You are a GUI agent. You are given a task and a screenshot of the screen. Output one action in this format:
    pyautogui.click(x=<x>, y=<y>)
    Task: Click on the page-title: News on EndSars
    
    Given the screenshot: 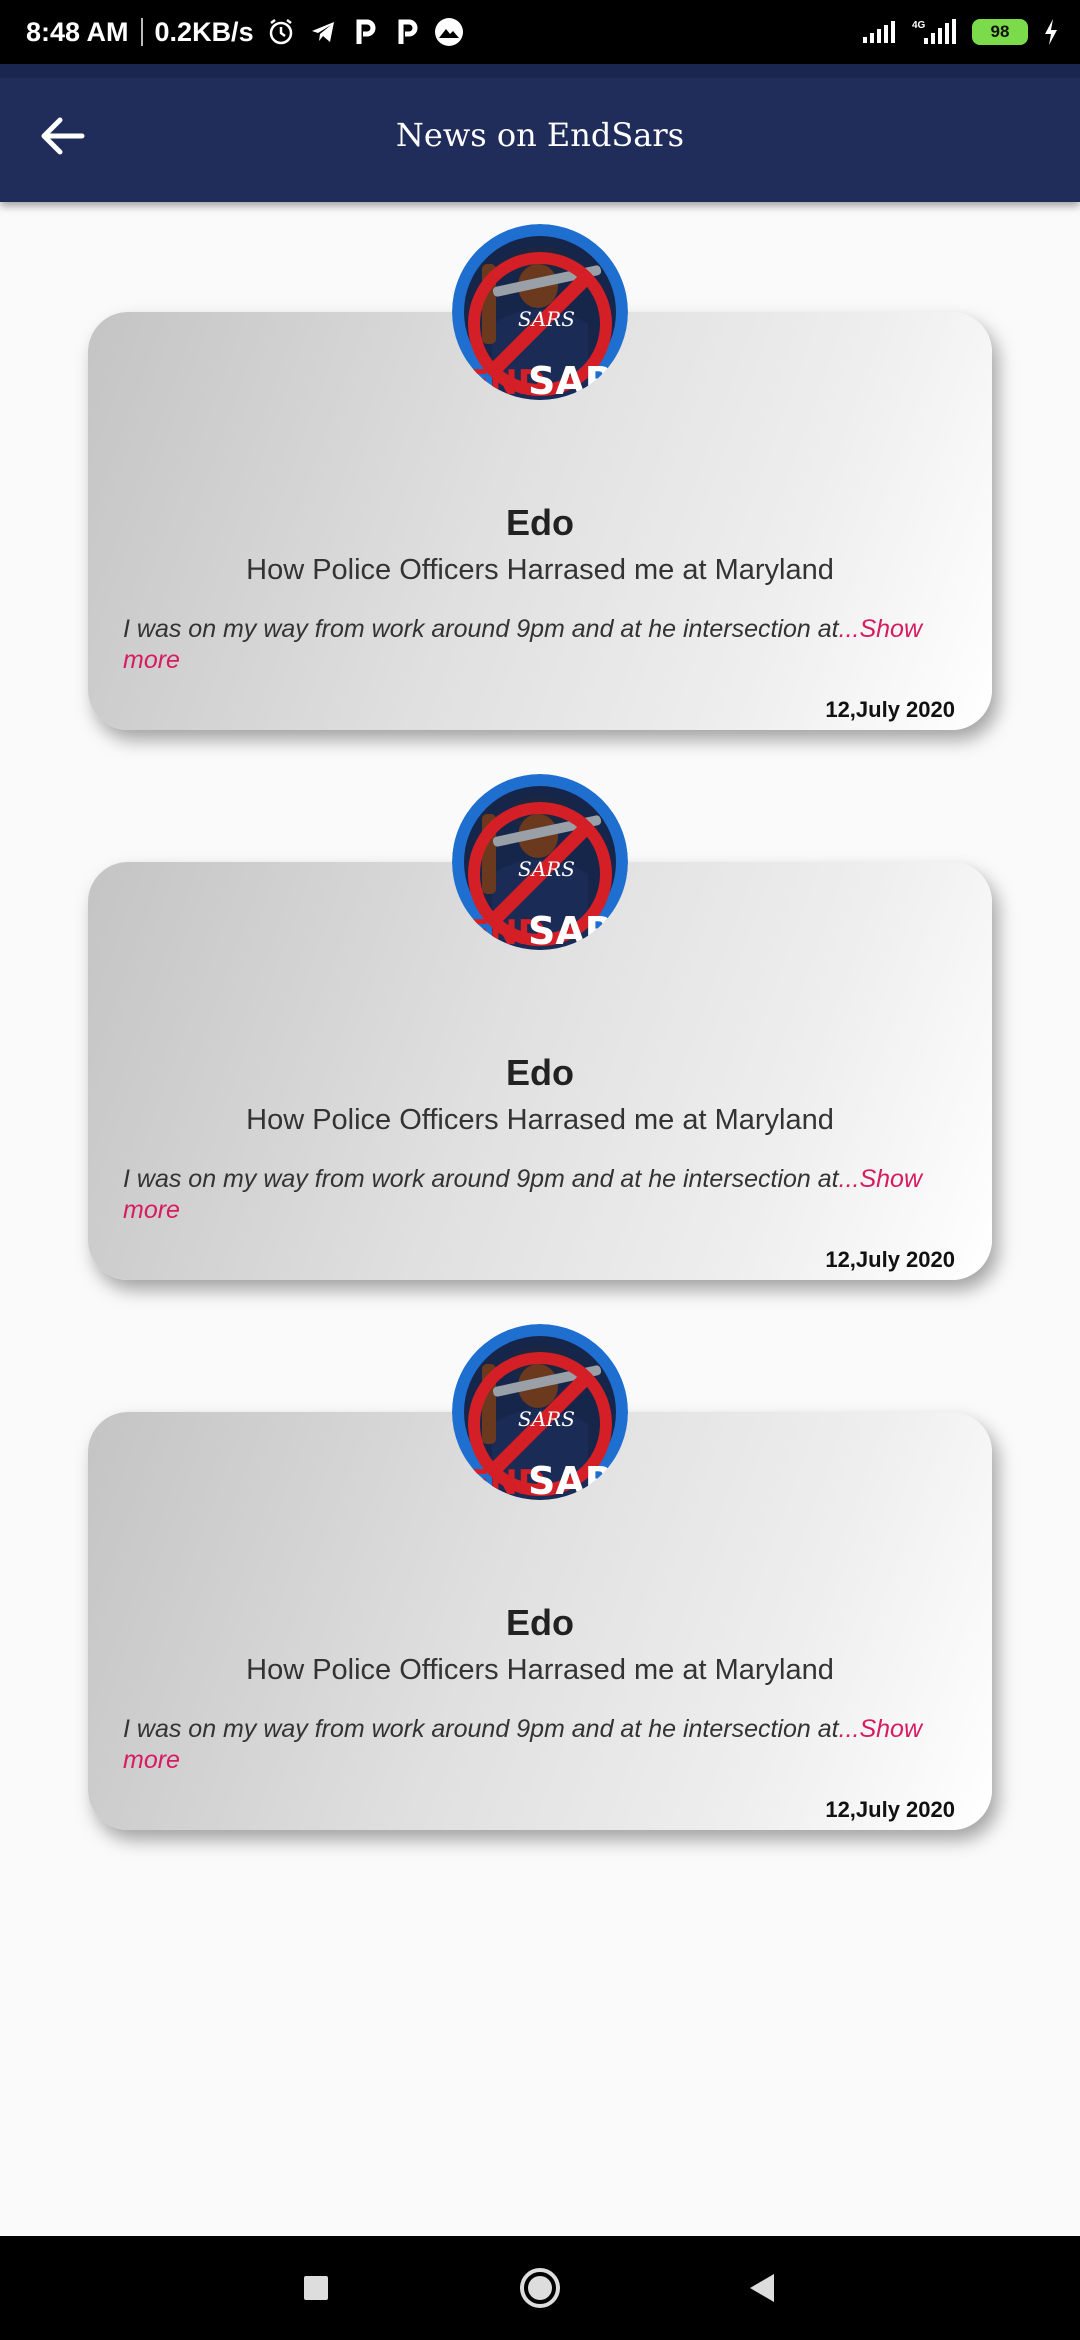 What is the action you would take?
    pyautogui.click(x=540, y=135)
    